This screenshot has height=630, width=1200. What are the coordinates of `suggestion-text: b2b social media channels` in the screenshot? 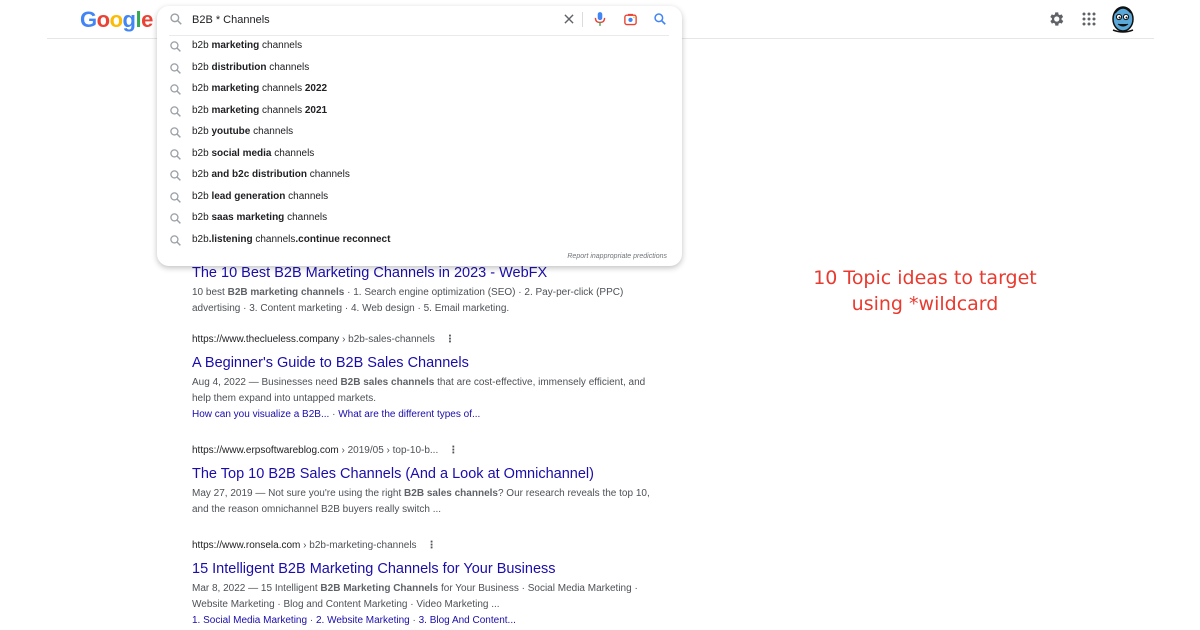 It's located at (253, 153).